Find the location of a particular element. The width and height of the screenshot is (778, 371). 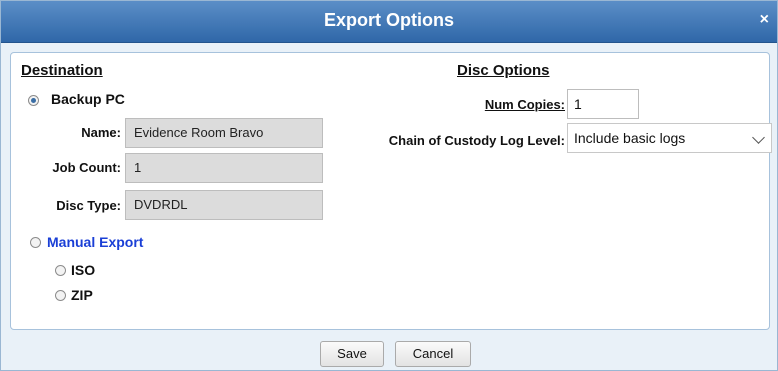

close-icon: × is located at coordinates (764, 20).